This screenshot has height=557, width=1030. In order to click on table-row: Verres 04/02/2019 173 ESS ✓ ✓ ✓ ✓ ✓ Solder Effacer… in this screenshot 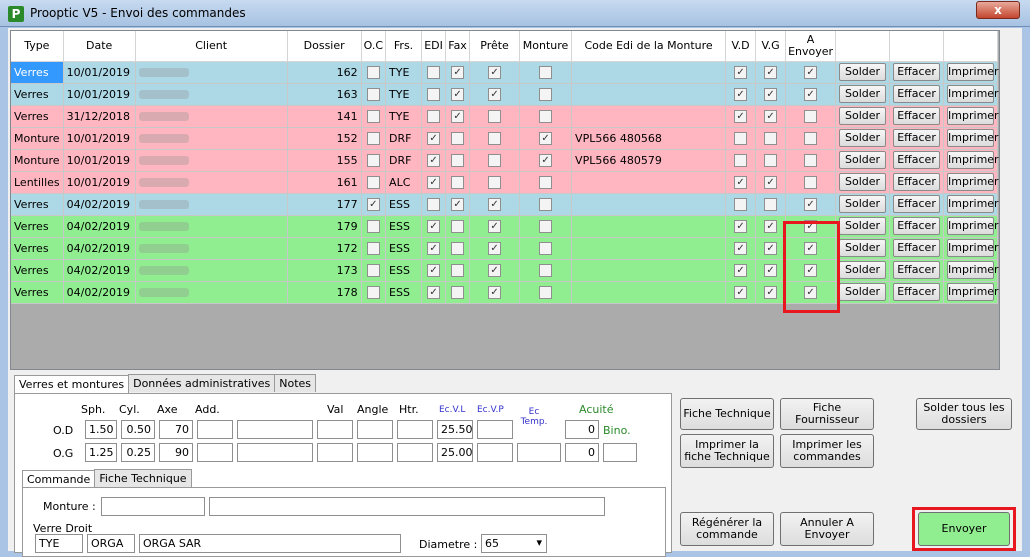, I will do `click(505, 270)`.